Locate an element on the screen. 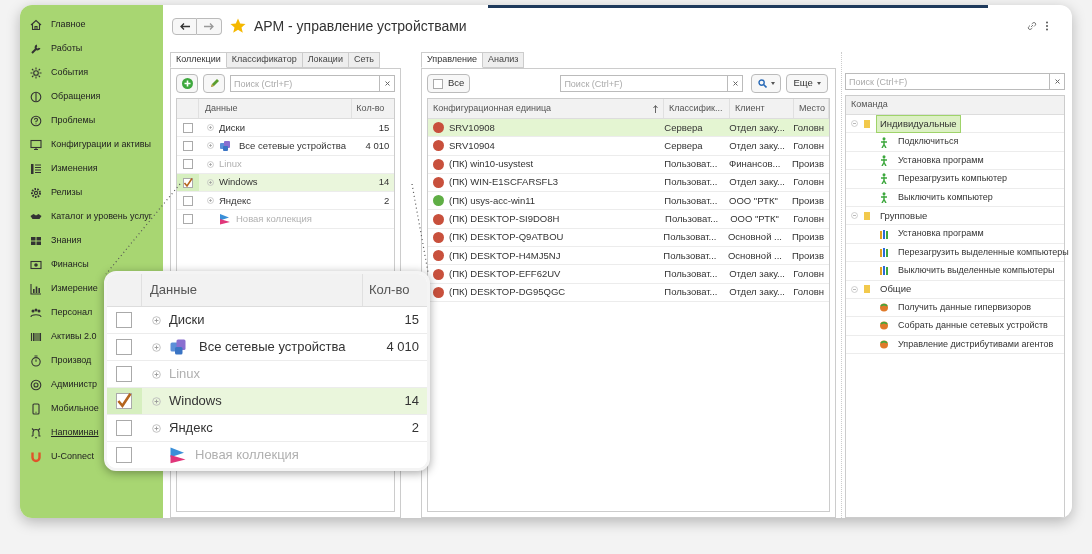  table-row: SRV10904 Сервера Отдел заку... Головн is located at coordinates (628, 146).